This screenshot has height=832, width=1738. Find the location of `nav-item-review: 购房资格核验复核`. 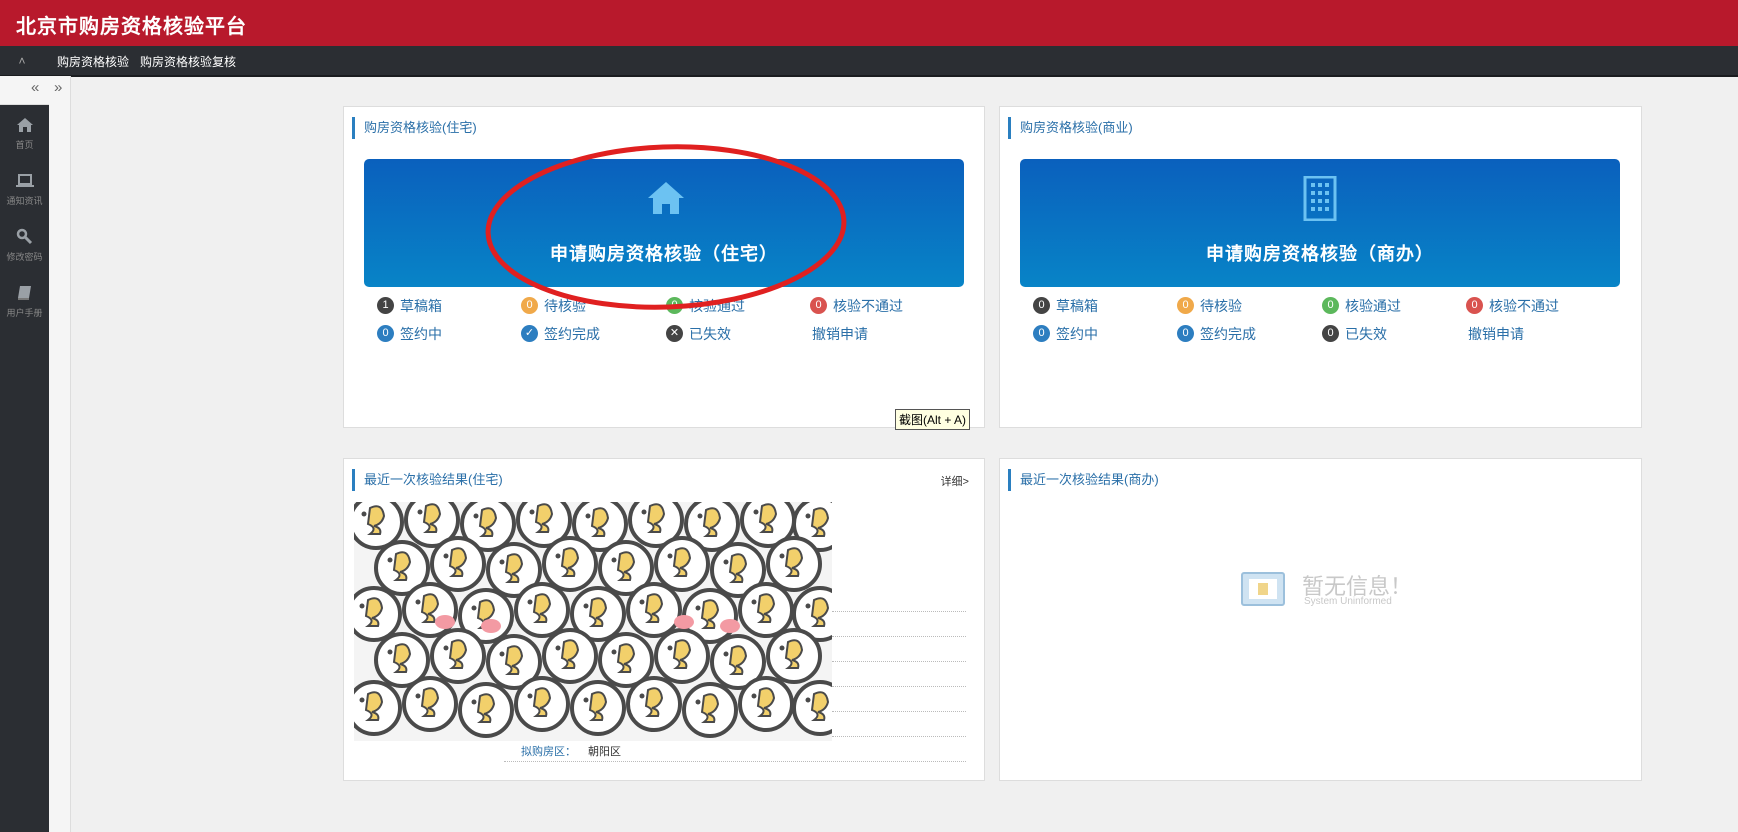

nav-item-review: 购房资格核验复核 is located at coordinates (188, 61).